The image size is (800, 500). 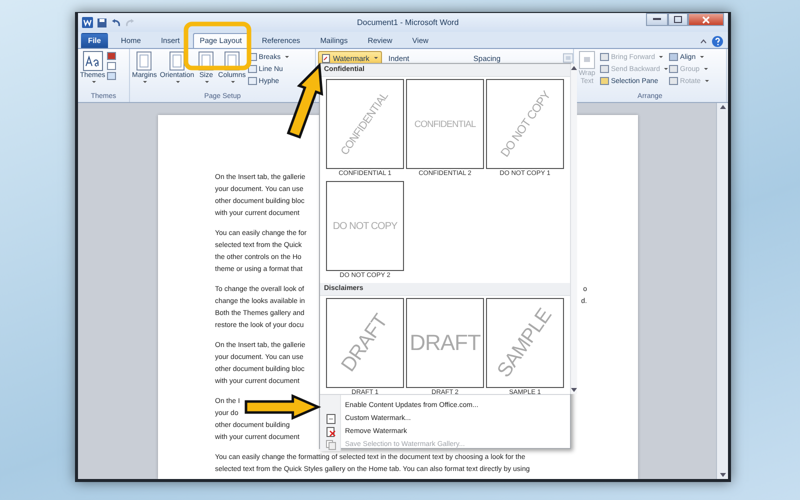 What do you see at coordinates (723, 475) in the screenshot?
I see `scroll-down-icon` at bounding box center [723, 475].